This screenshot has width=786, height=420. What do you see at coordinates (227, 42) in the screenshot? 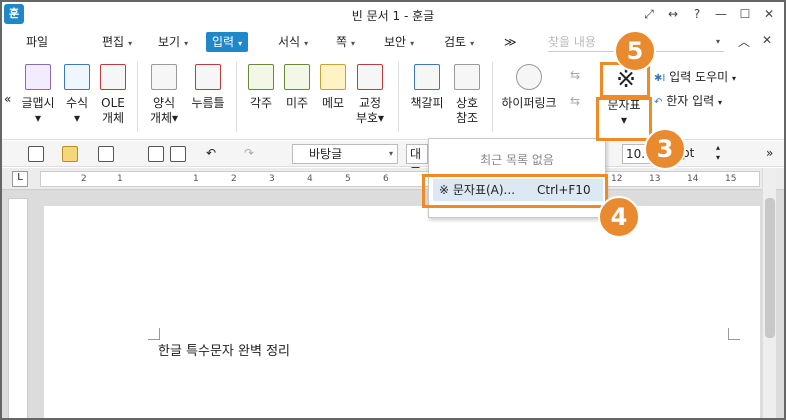
I see `menu-input: 입력 ▾` at bounding box center [227, 42].